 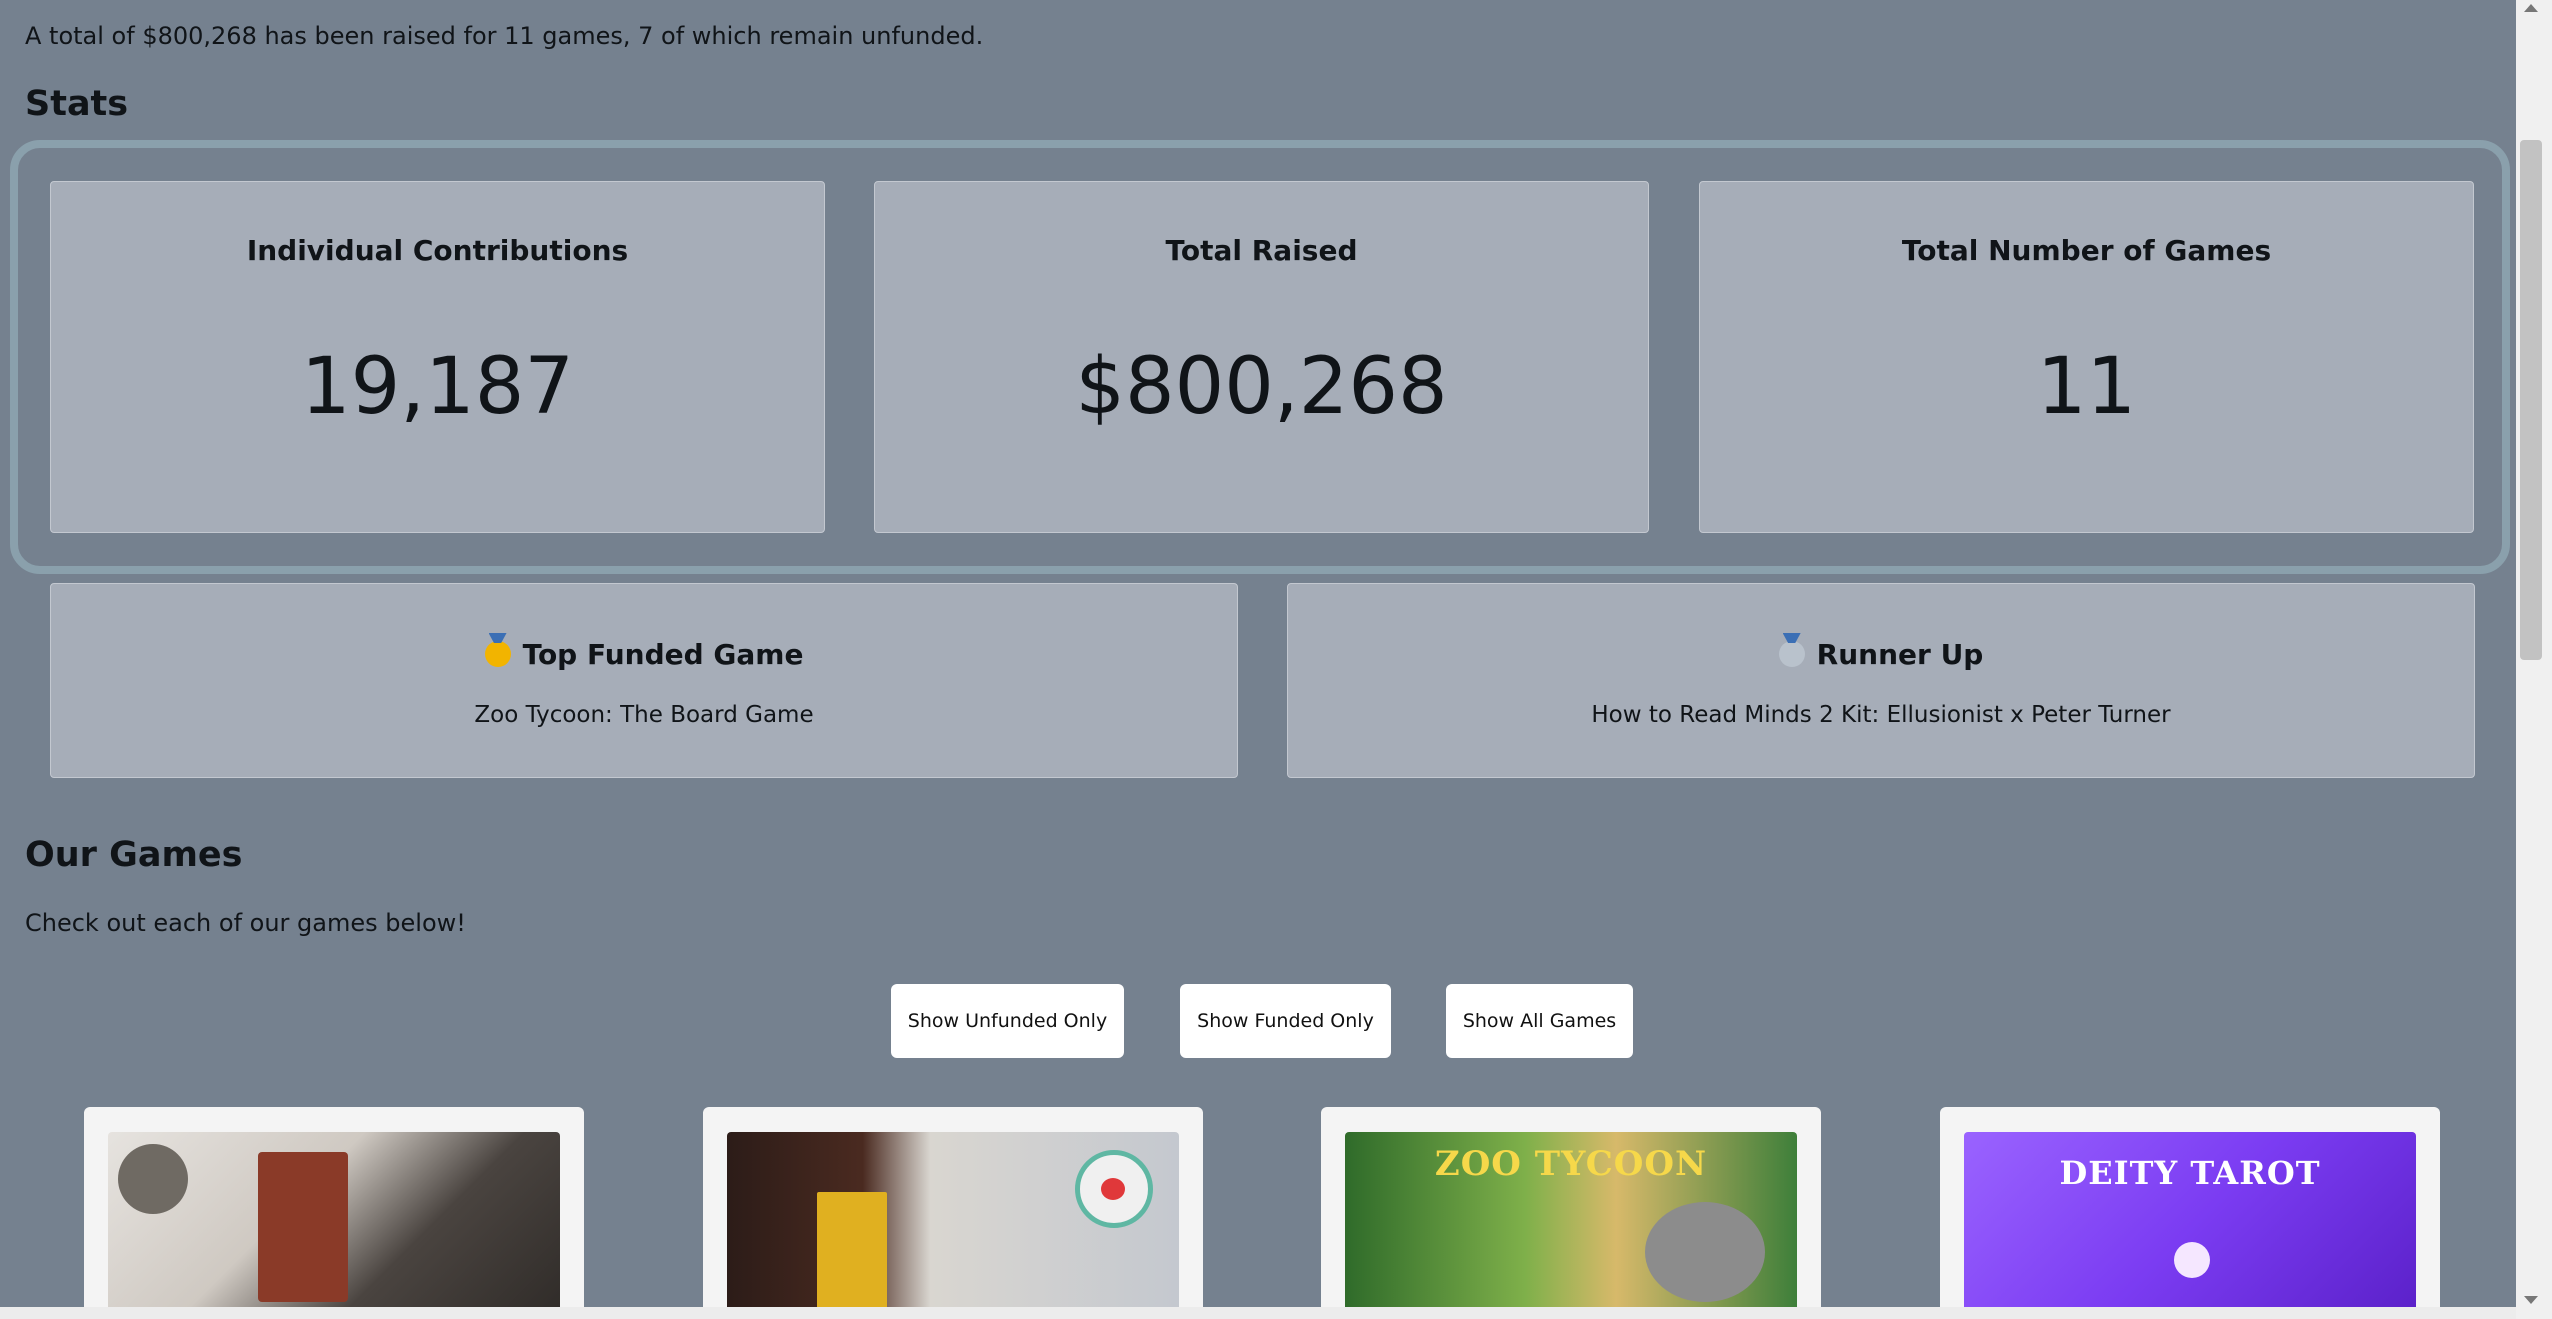 What do you see at coordinates (1791, 654) in the screenshot?
I see `silver-medal-icon` at bounding box center [1791, 654].